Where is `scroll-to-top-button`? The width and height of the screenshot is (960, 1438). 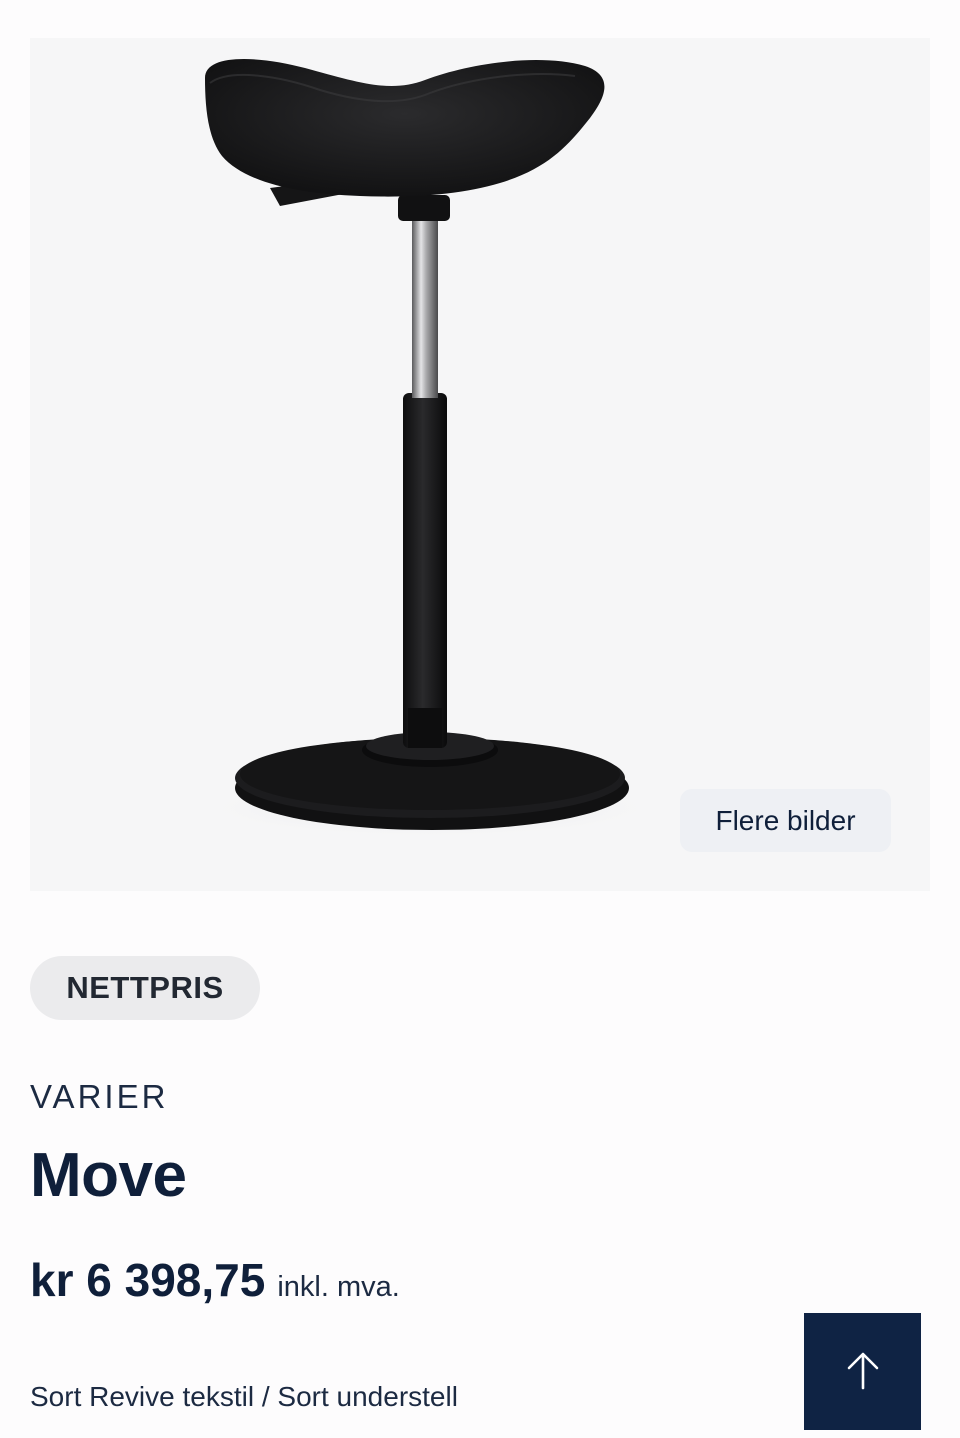
scroll-to-top-button is located at coordinates (862, 1371).